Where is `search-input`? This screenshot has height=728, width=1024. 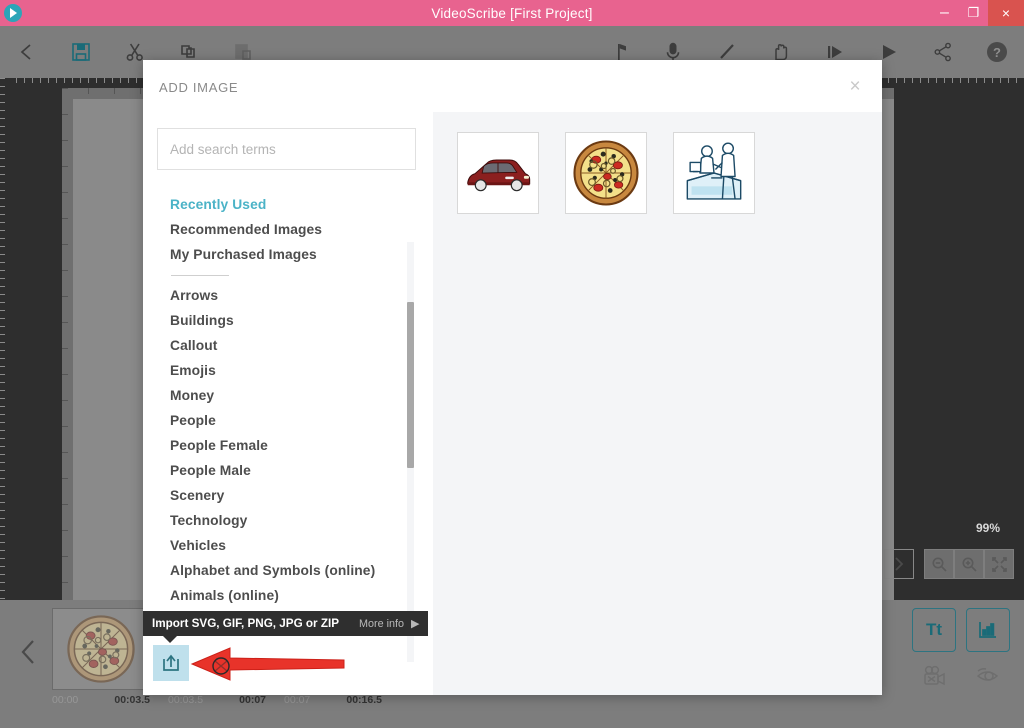
search-input is located at coordinates (286, 149).